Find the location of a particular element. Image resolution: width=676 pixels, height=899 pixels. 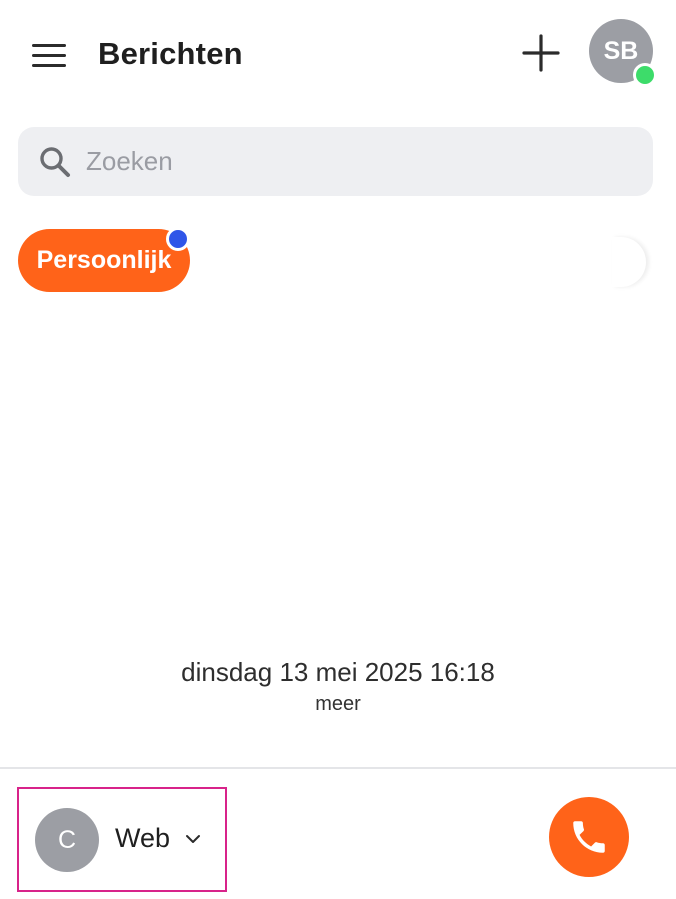

call-button is located at coordinates (589, 837).